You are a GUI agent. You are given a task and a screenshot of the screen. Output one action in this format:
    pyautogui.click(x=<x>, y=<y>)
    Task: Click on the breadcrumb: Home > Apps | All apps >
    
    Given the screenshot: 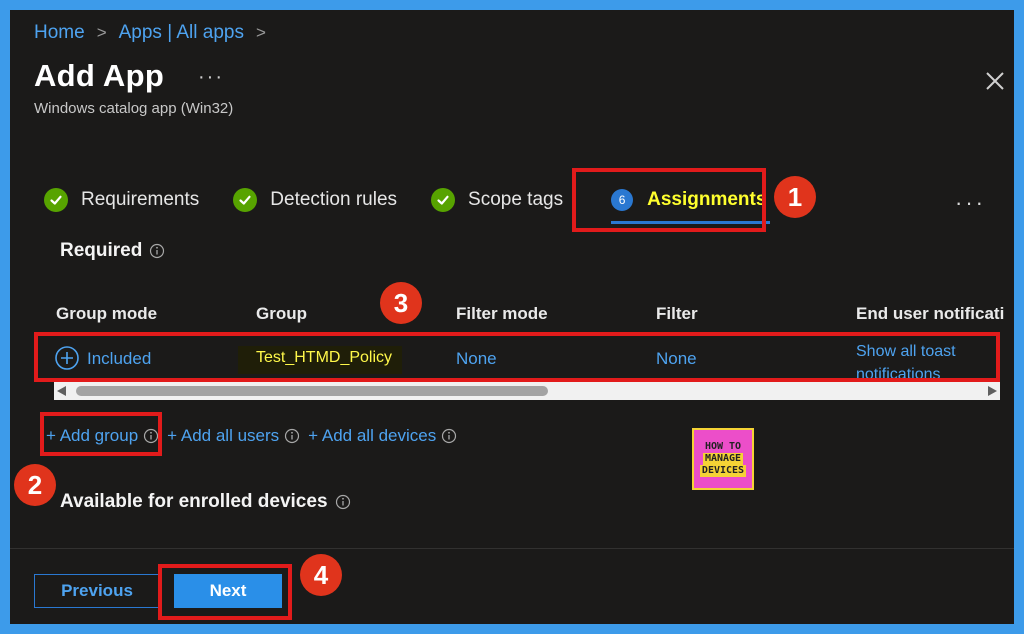 What is the action you would take?
    pyautogui.click(x=156, y=33)
    